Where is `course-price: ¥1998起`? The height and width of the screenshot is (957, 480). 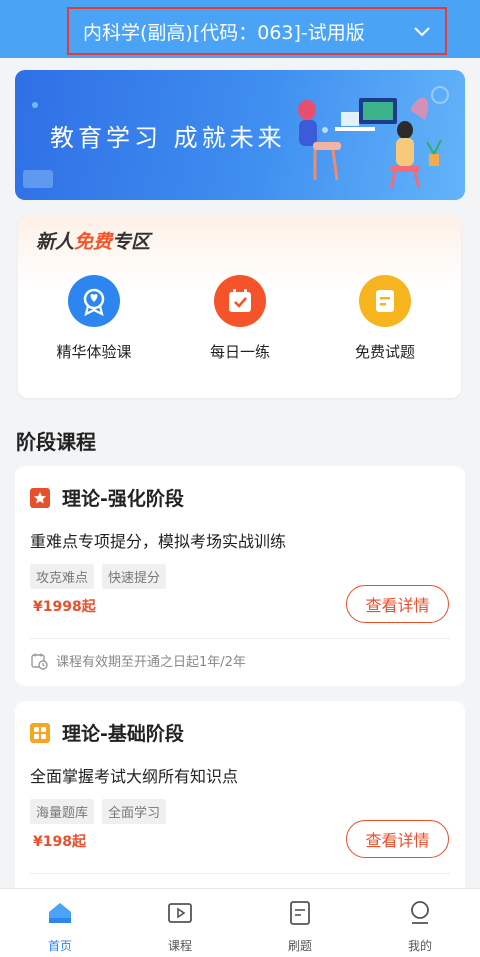
course-price: ¥1998起 is located at coordinates (64, 607).